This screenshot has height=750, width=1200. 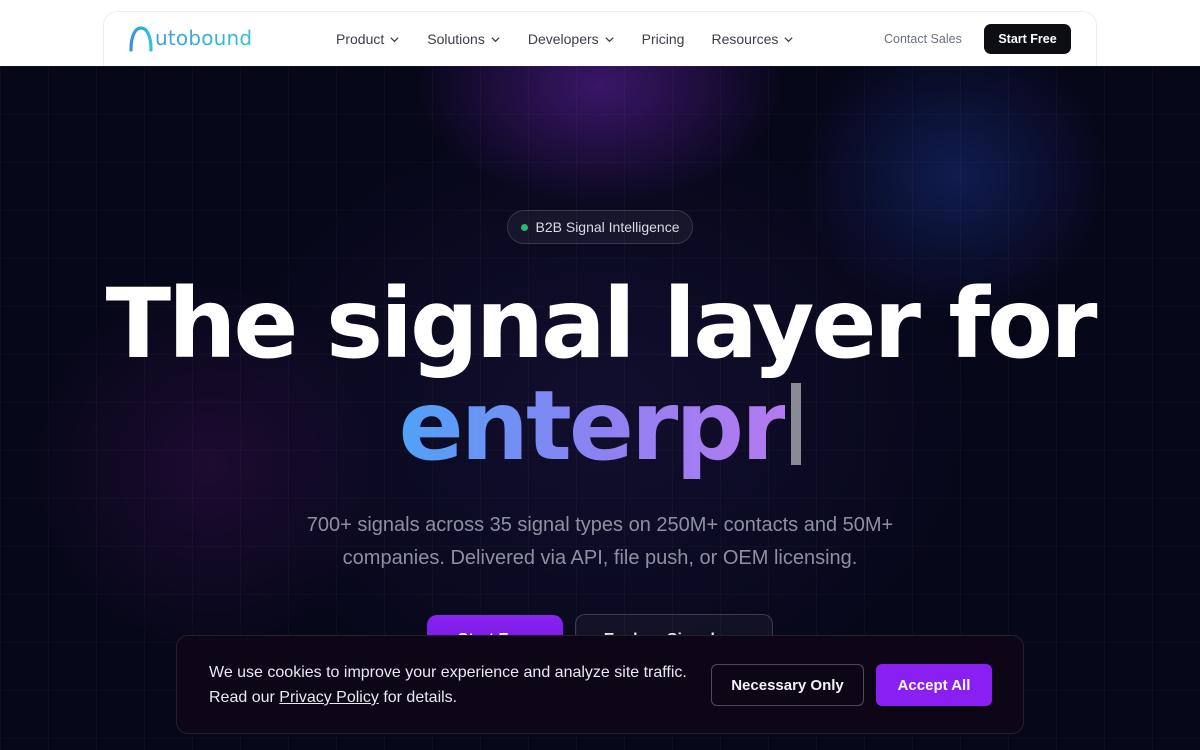 I want to click on nav-item-label: Solutions, so click(x=456, y=39).